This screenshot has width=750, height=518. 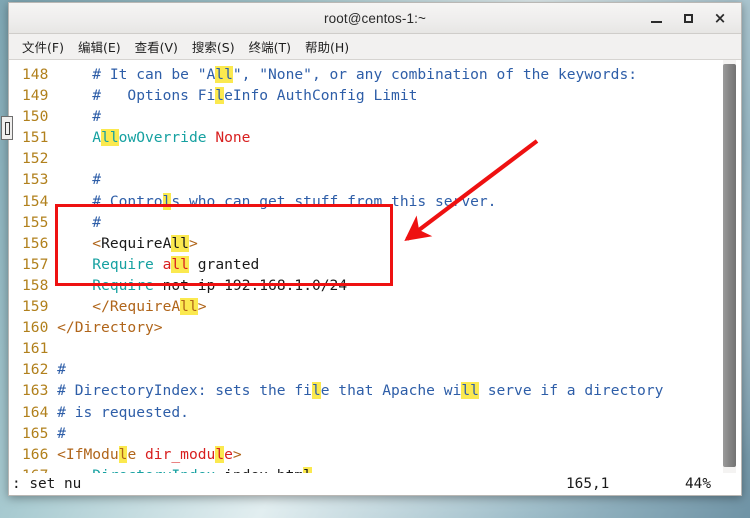 I want to click on minimize-icon, so click(x=656, y=22).